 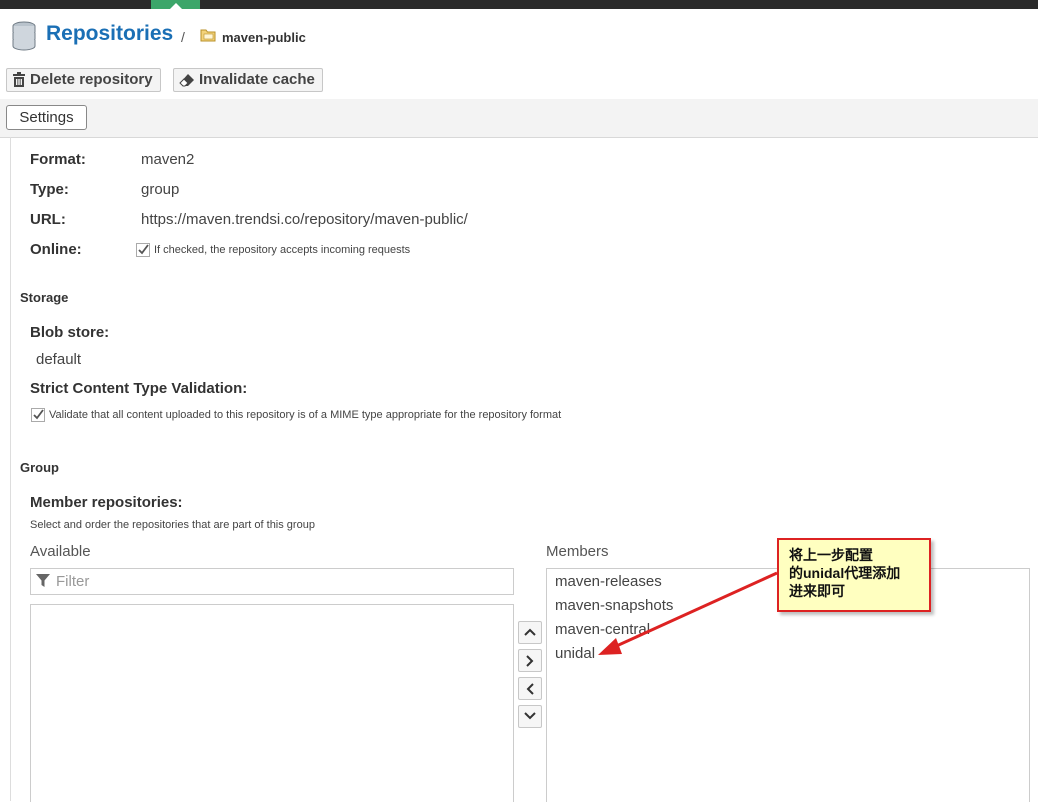 I want to click on annotation-note: 将上一步配置 的unidal代理添加 进来即可, so click(x=854, y=575).